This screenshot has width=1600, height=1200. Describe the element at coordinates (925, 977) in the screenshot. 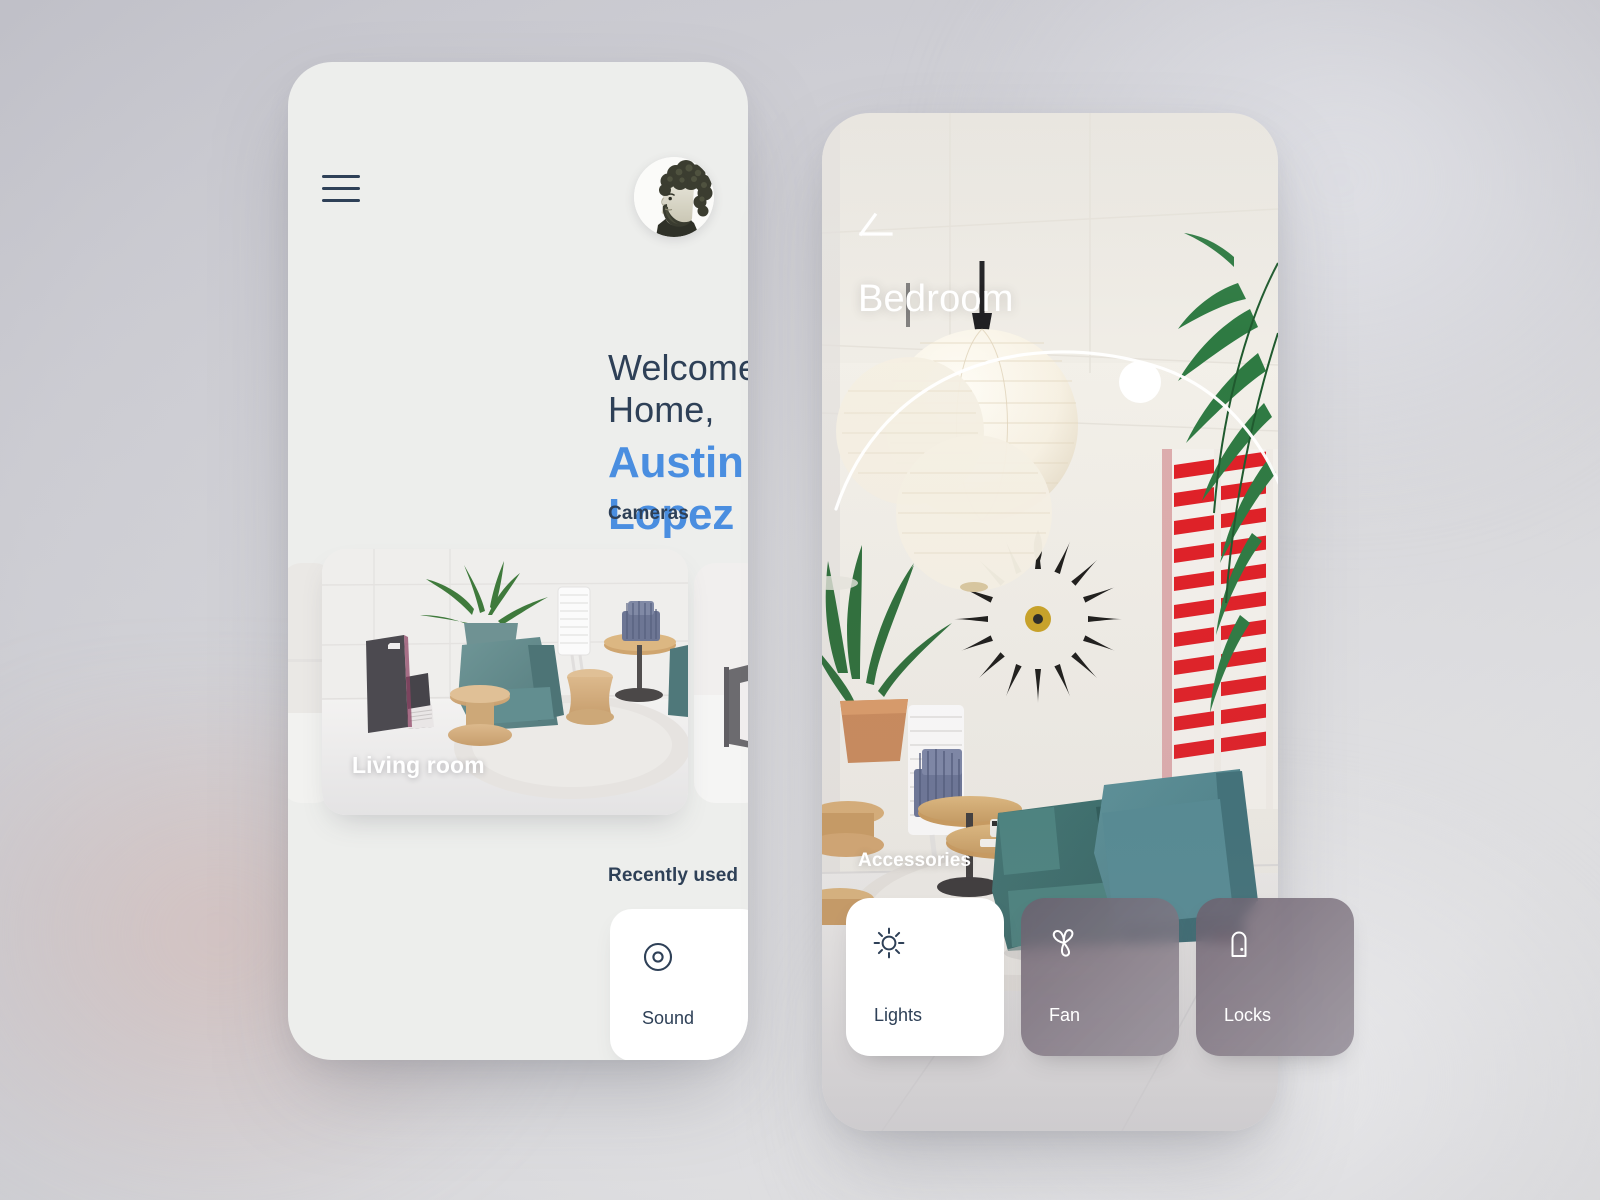

I see `accessory-card-lights: Lights` at that location.